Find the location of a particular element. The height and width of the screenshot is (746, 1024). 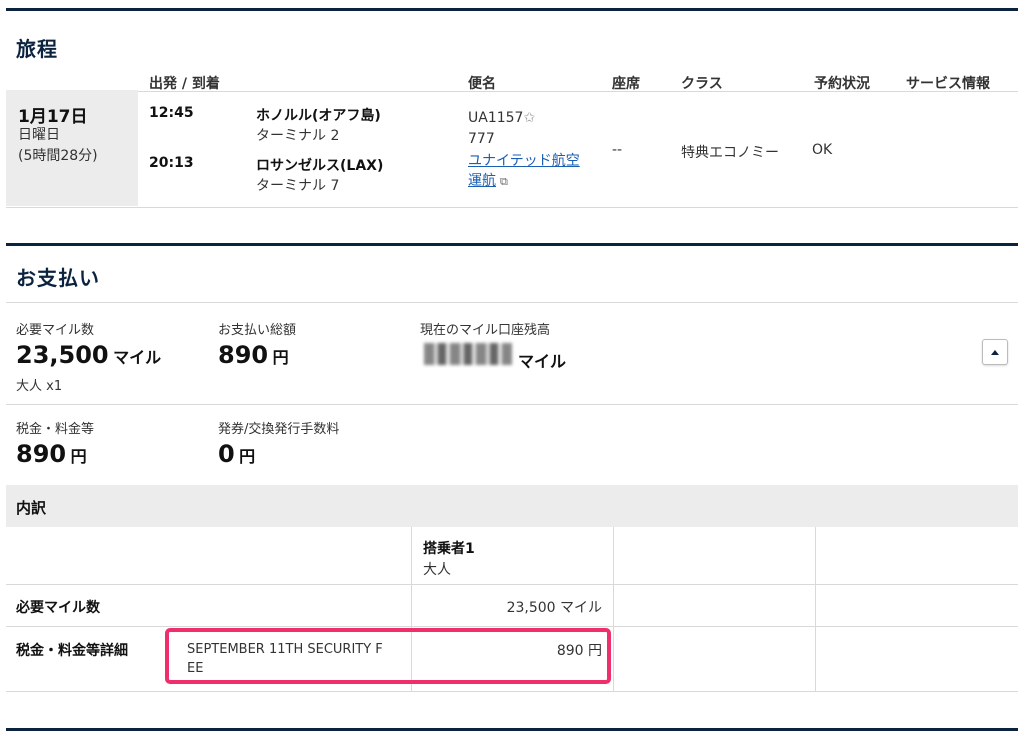

operator-link-continued: 運航 is located at coordinates (482, 181).